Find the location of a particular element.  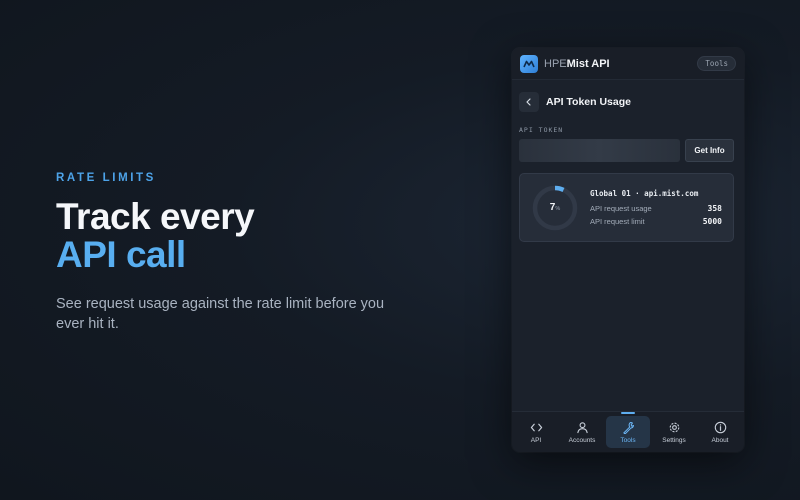

chevron-left-icon is located at coordinates (528, 102).